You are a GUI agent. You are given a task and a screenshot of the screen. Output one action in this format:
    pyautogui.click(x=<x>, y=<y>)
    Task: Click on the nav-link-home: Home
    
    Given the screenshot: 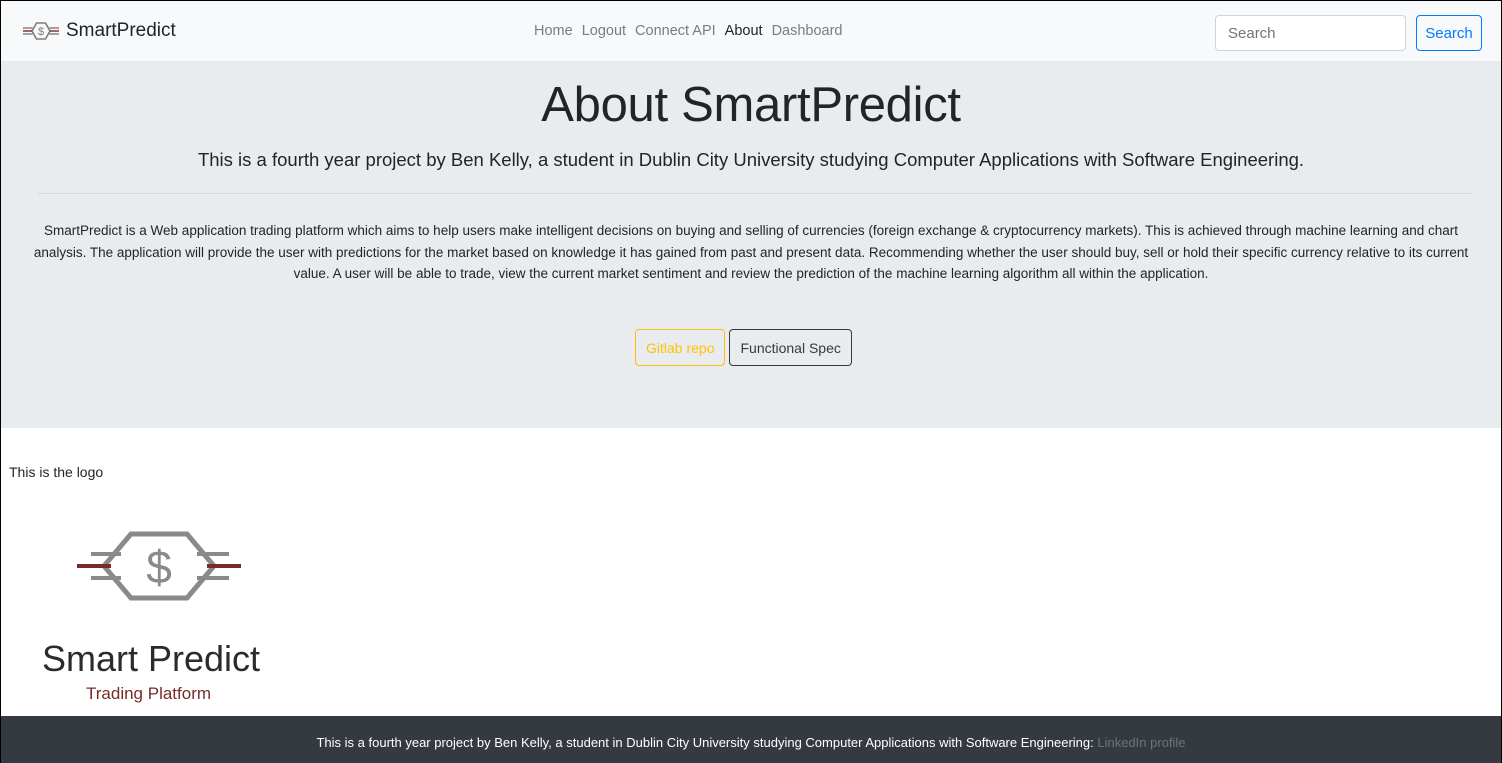 What is the action you would take?
    pyautogui.click(x=553, y=31)
    